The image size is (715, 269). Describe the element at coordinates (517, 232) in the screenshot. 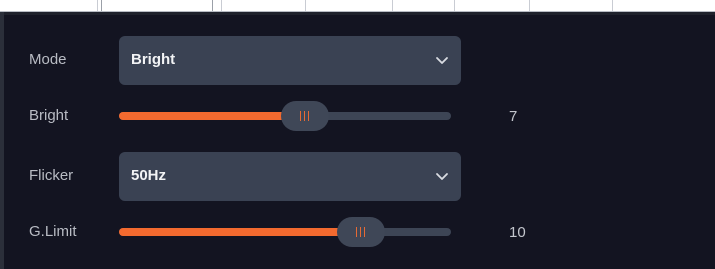

I see `glimit-value: 10` at that location.